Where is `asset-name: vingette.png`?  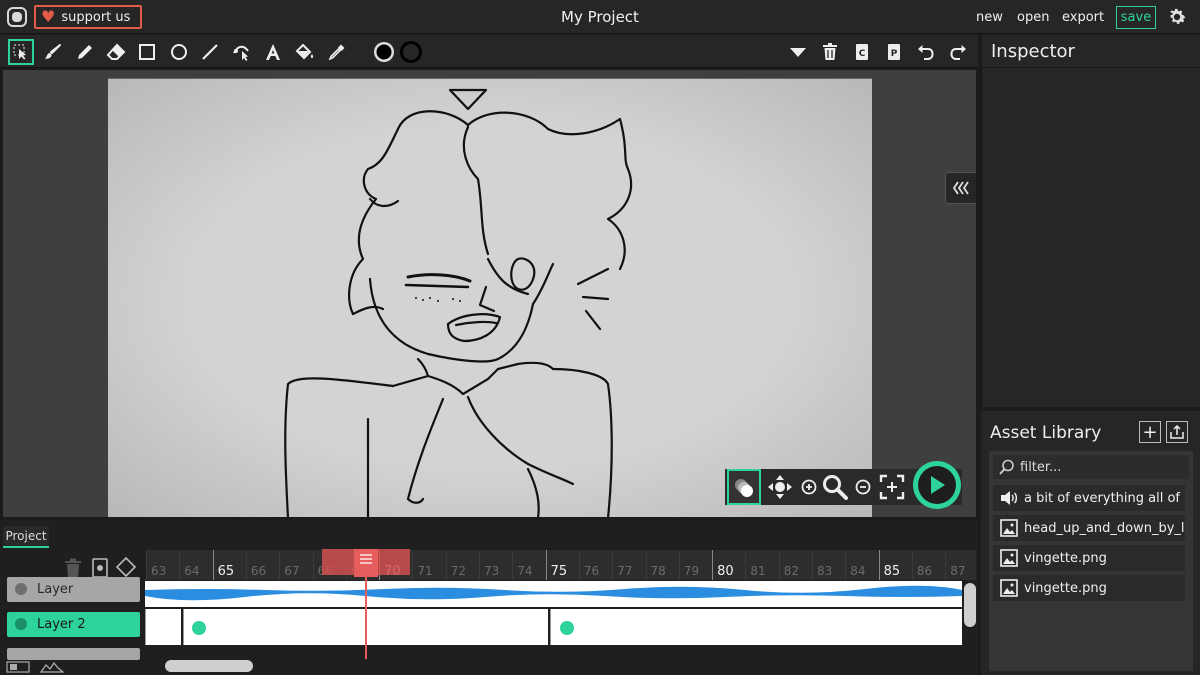 asset-name: vingette.png is located at coordinates (1065, 558).